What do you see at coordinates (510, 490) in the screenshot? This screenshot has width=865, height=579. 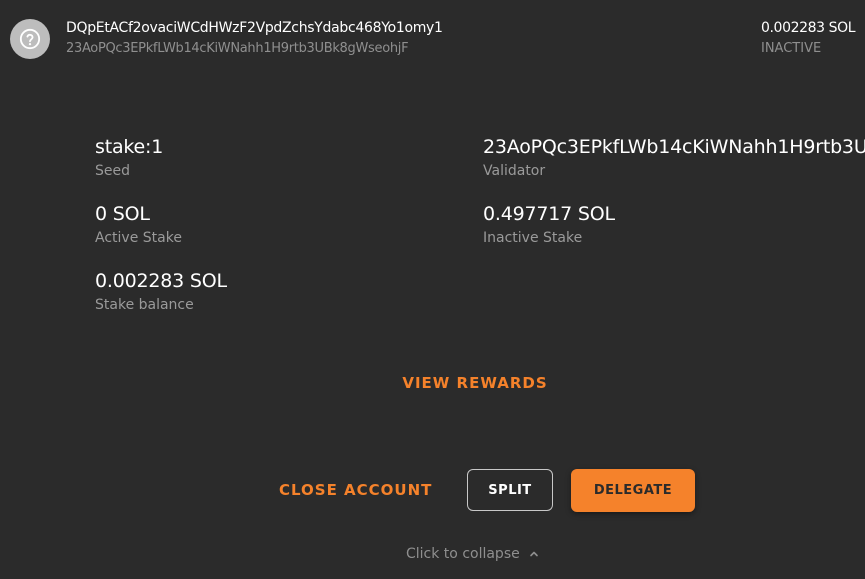 I see `split-button: SPLIT` at bounding box center [510, 490].